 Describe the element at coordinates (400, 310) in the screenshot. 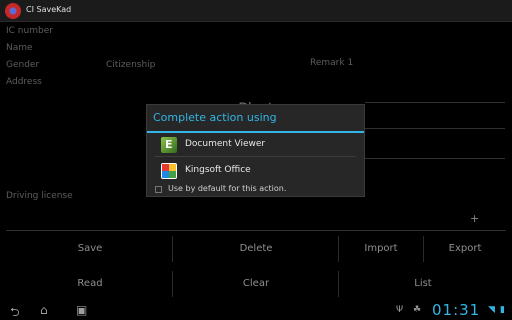

I see `usb-icon: Ψ` at that location.